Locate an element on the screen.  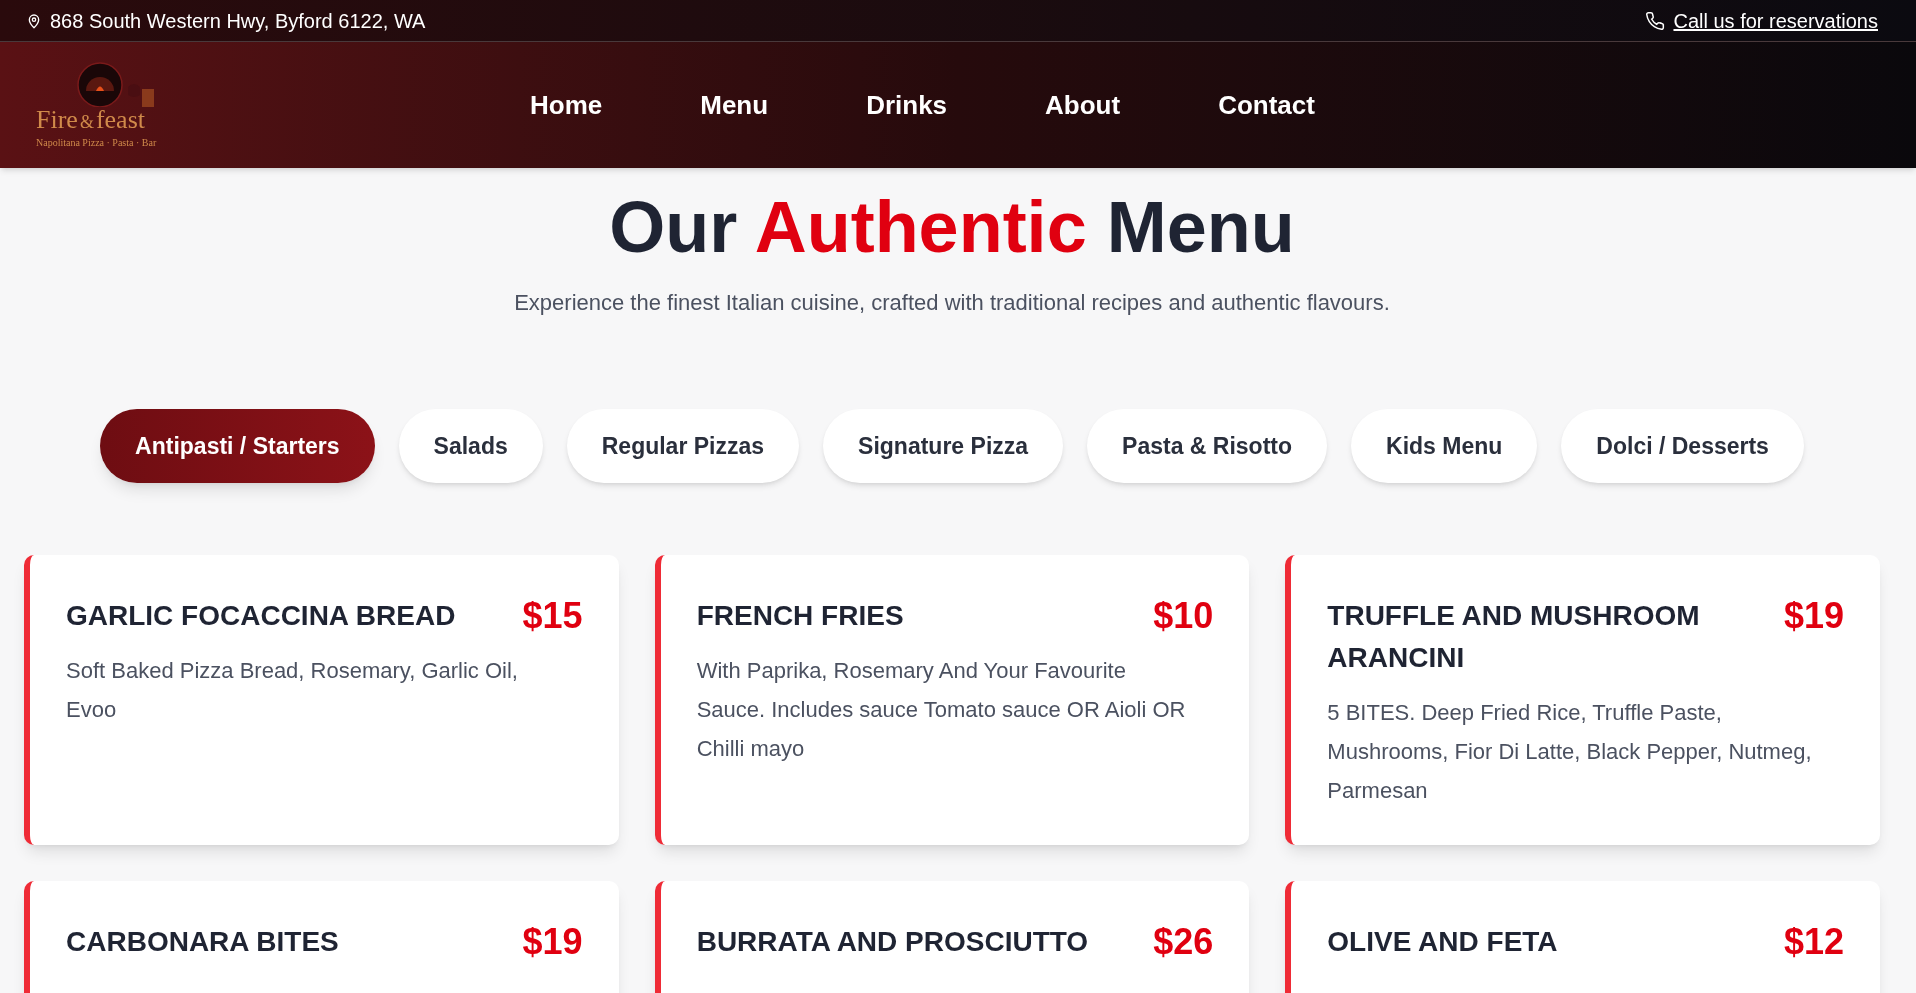
nav-link: Home is located at coordinates (566, 105).